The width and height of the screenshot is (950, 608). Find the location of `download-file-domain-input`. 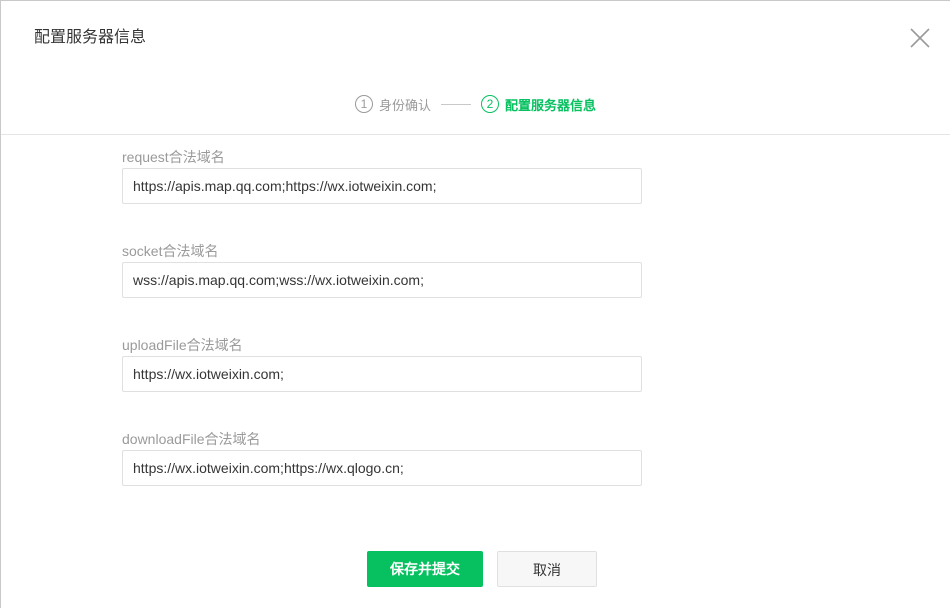

download-file-domain-input is located at coordinates (382, 468).